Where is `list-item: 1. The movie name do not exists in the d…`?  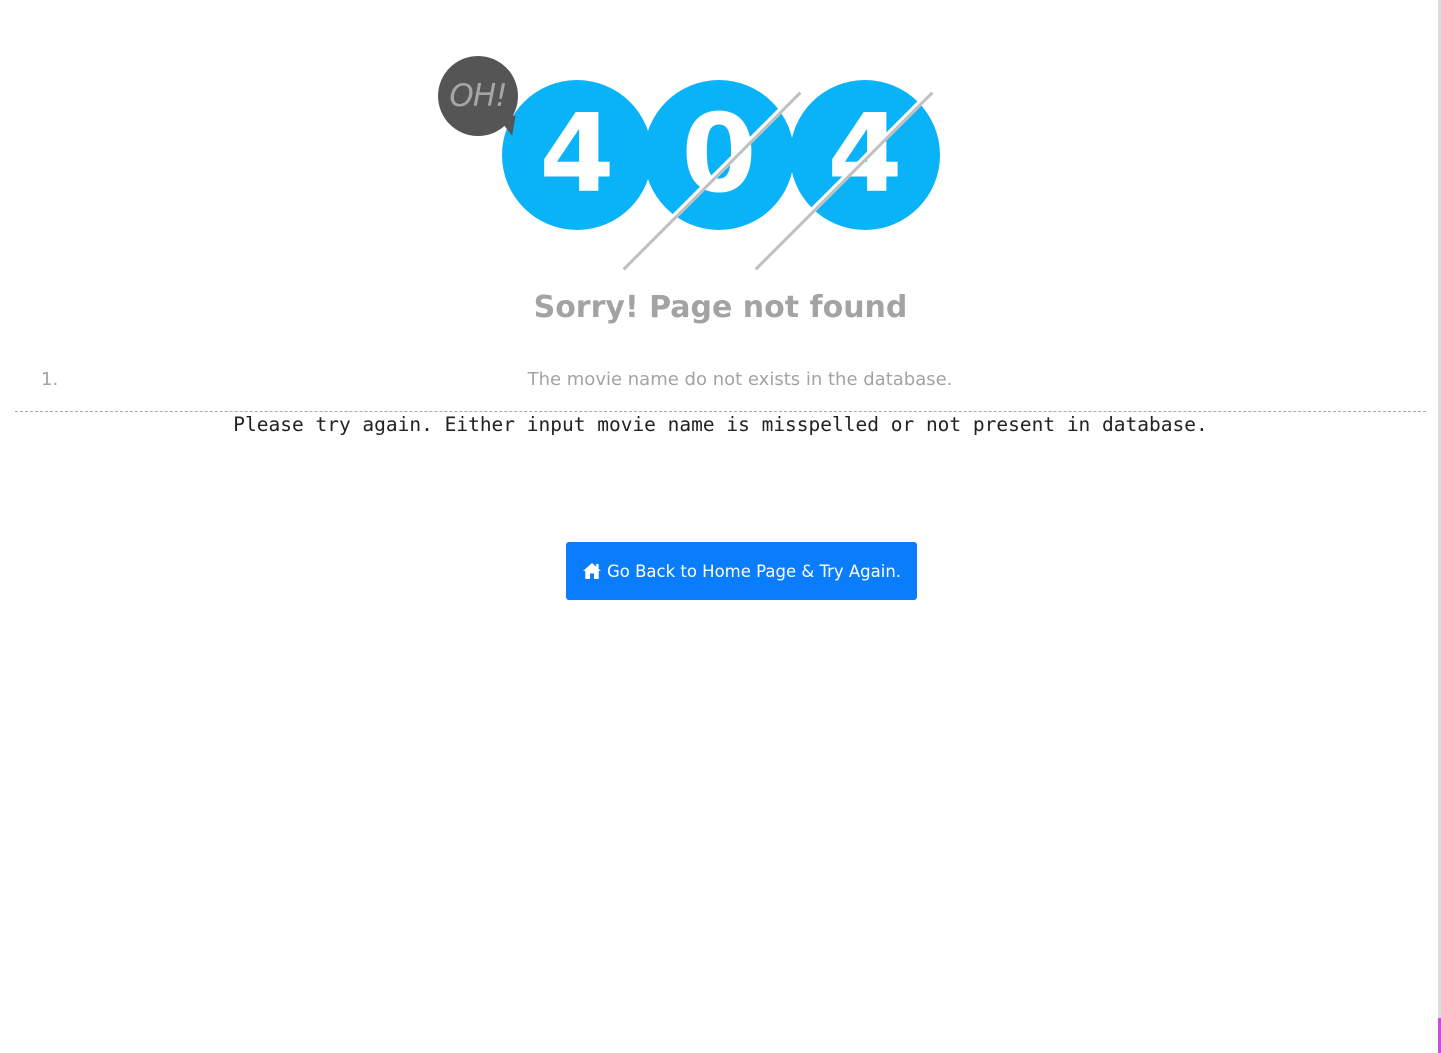
list-item: 1. The movie name do not exists in the d… is located at coordinates (720, 388).